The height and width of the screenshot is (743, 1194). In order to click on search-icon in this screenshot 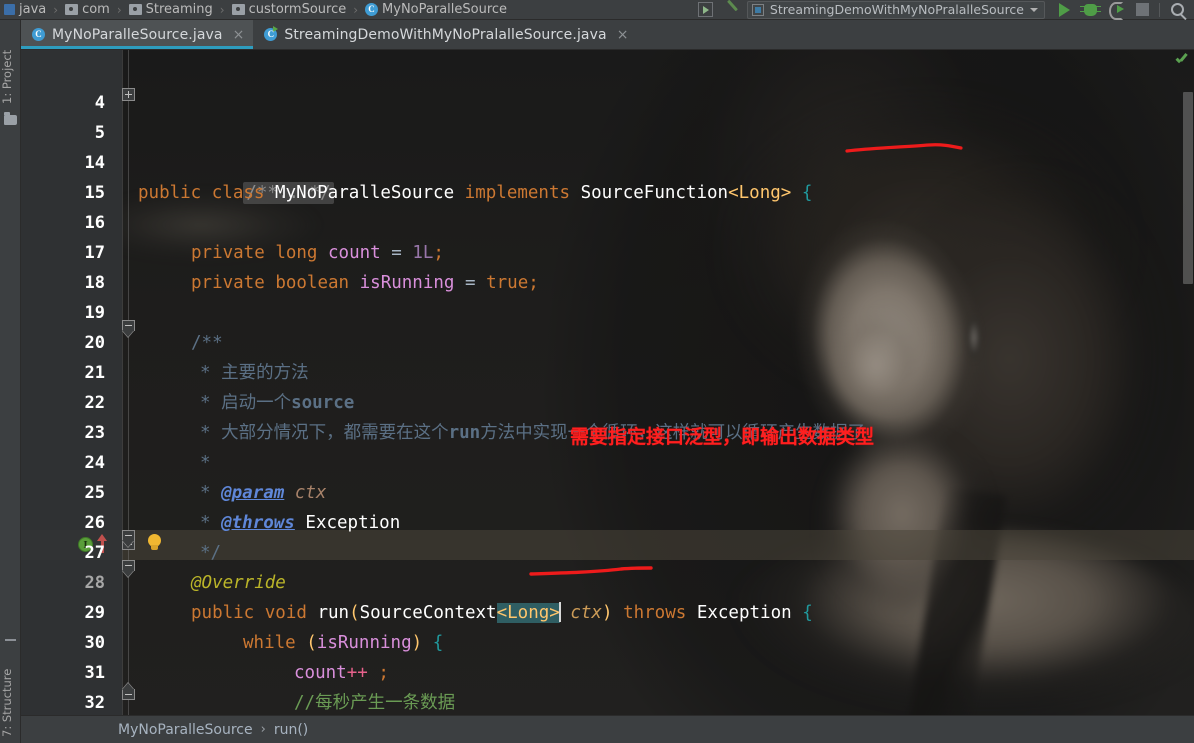, I will do `click(1177, 9)`.